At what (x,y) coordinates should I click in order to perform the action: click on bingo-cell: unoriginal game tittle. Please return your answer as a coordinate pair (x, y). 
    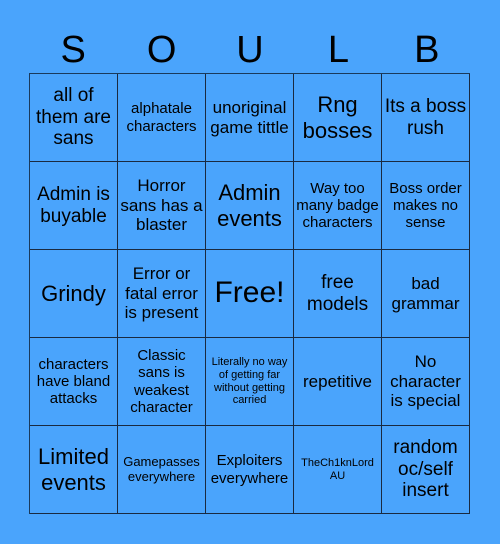
    Looking at the image, I should click on (250, 118).